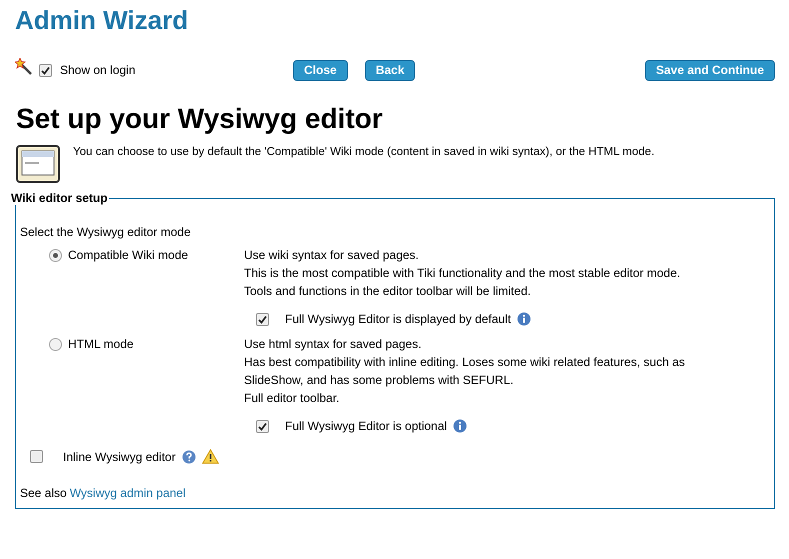 This screenshot has width=789, height=559. What do you see at coordinates (101, 20) in the screenshot?
I see `page-title: Admin Wizard` at bounding box center [101, 20].